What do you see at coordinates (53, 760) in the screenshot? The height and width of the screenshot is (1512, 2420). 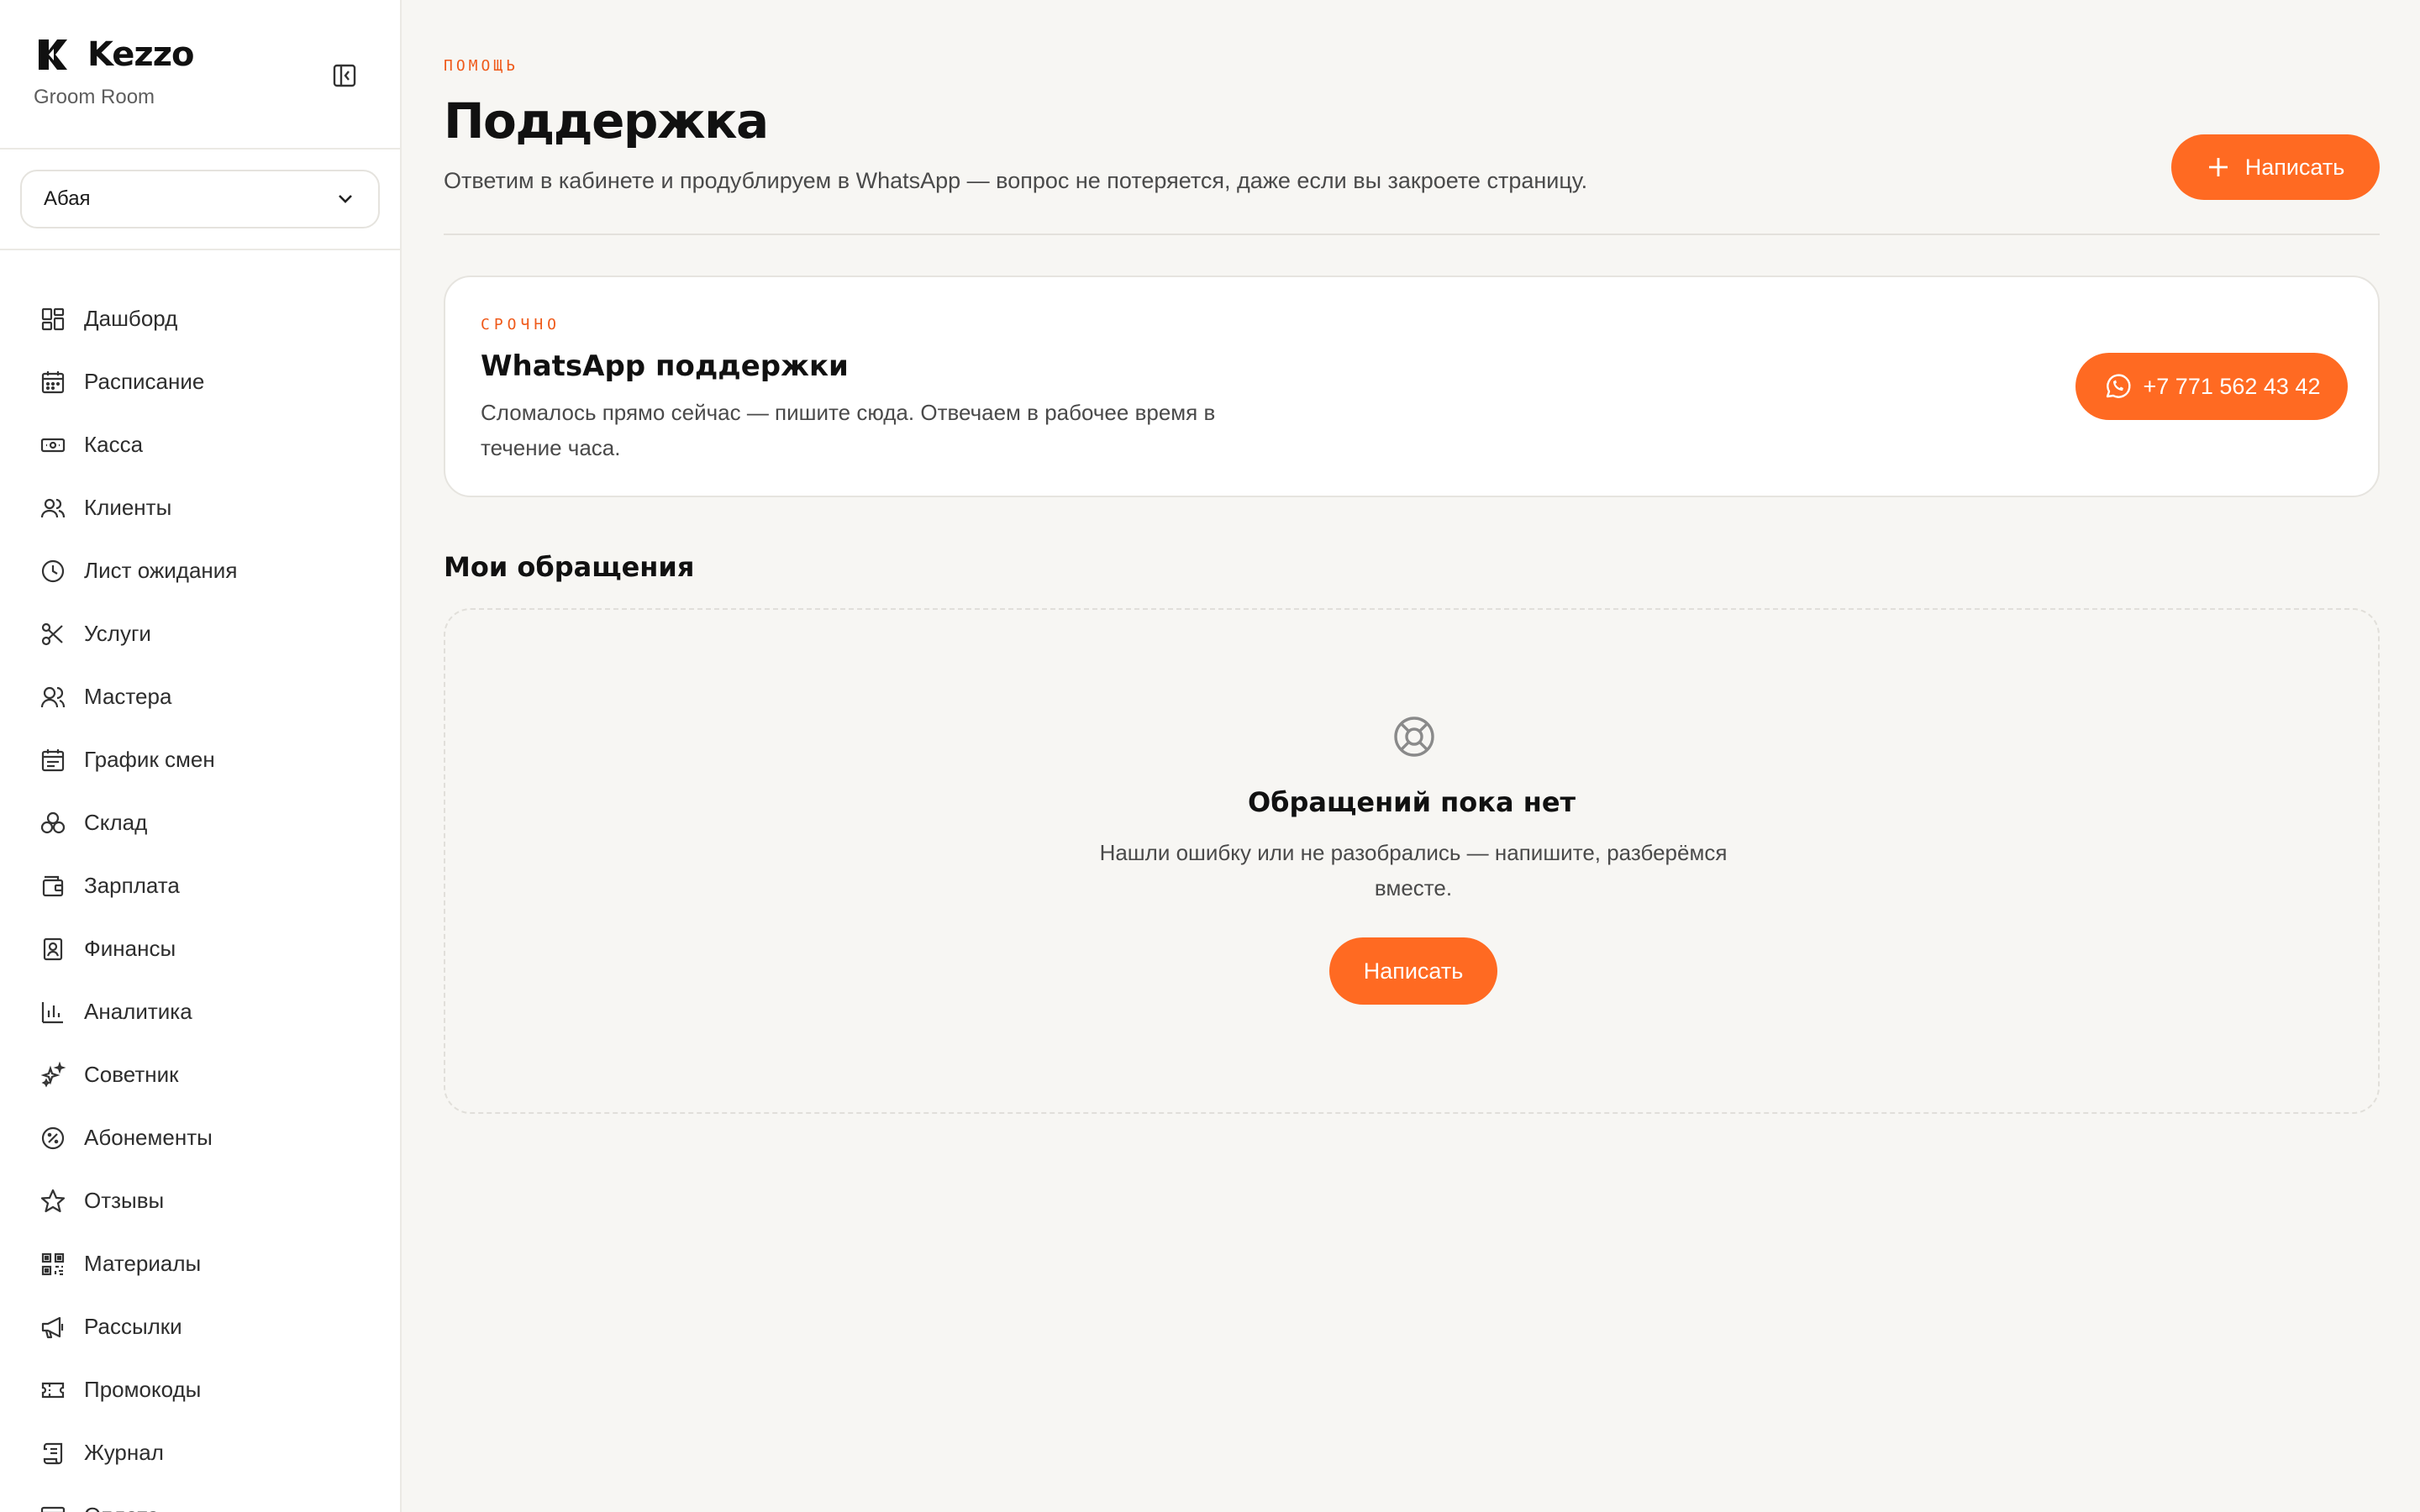 I see `shift-calendar-icon` at bounding box center [53, 760].